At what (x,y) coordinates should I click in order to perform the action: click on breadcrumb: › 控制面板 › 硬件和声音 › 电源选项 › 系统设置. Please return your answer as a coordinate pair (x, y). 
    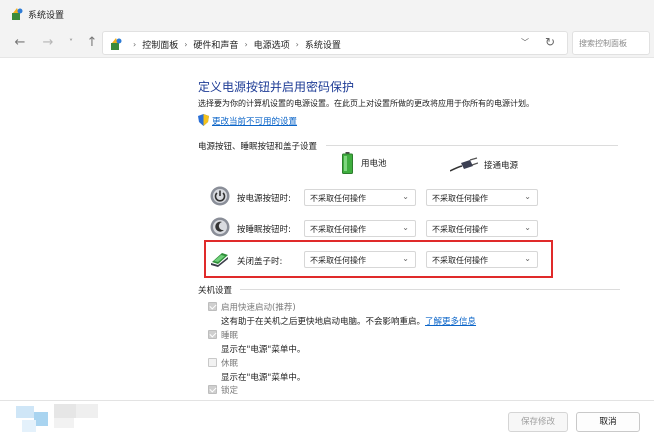
    Looking at the image, I should click on (234, 44).